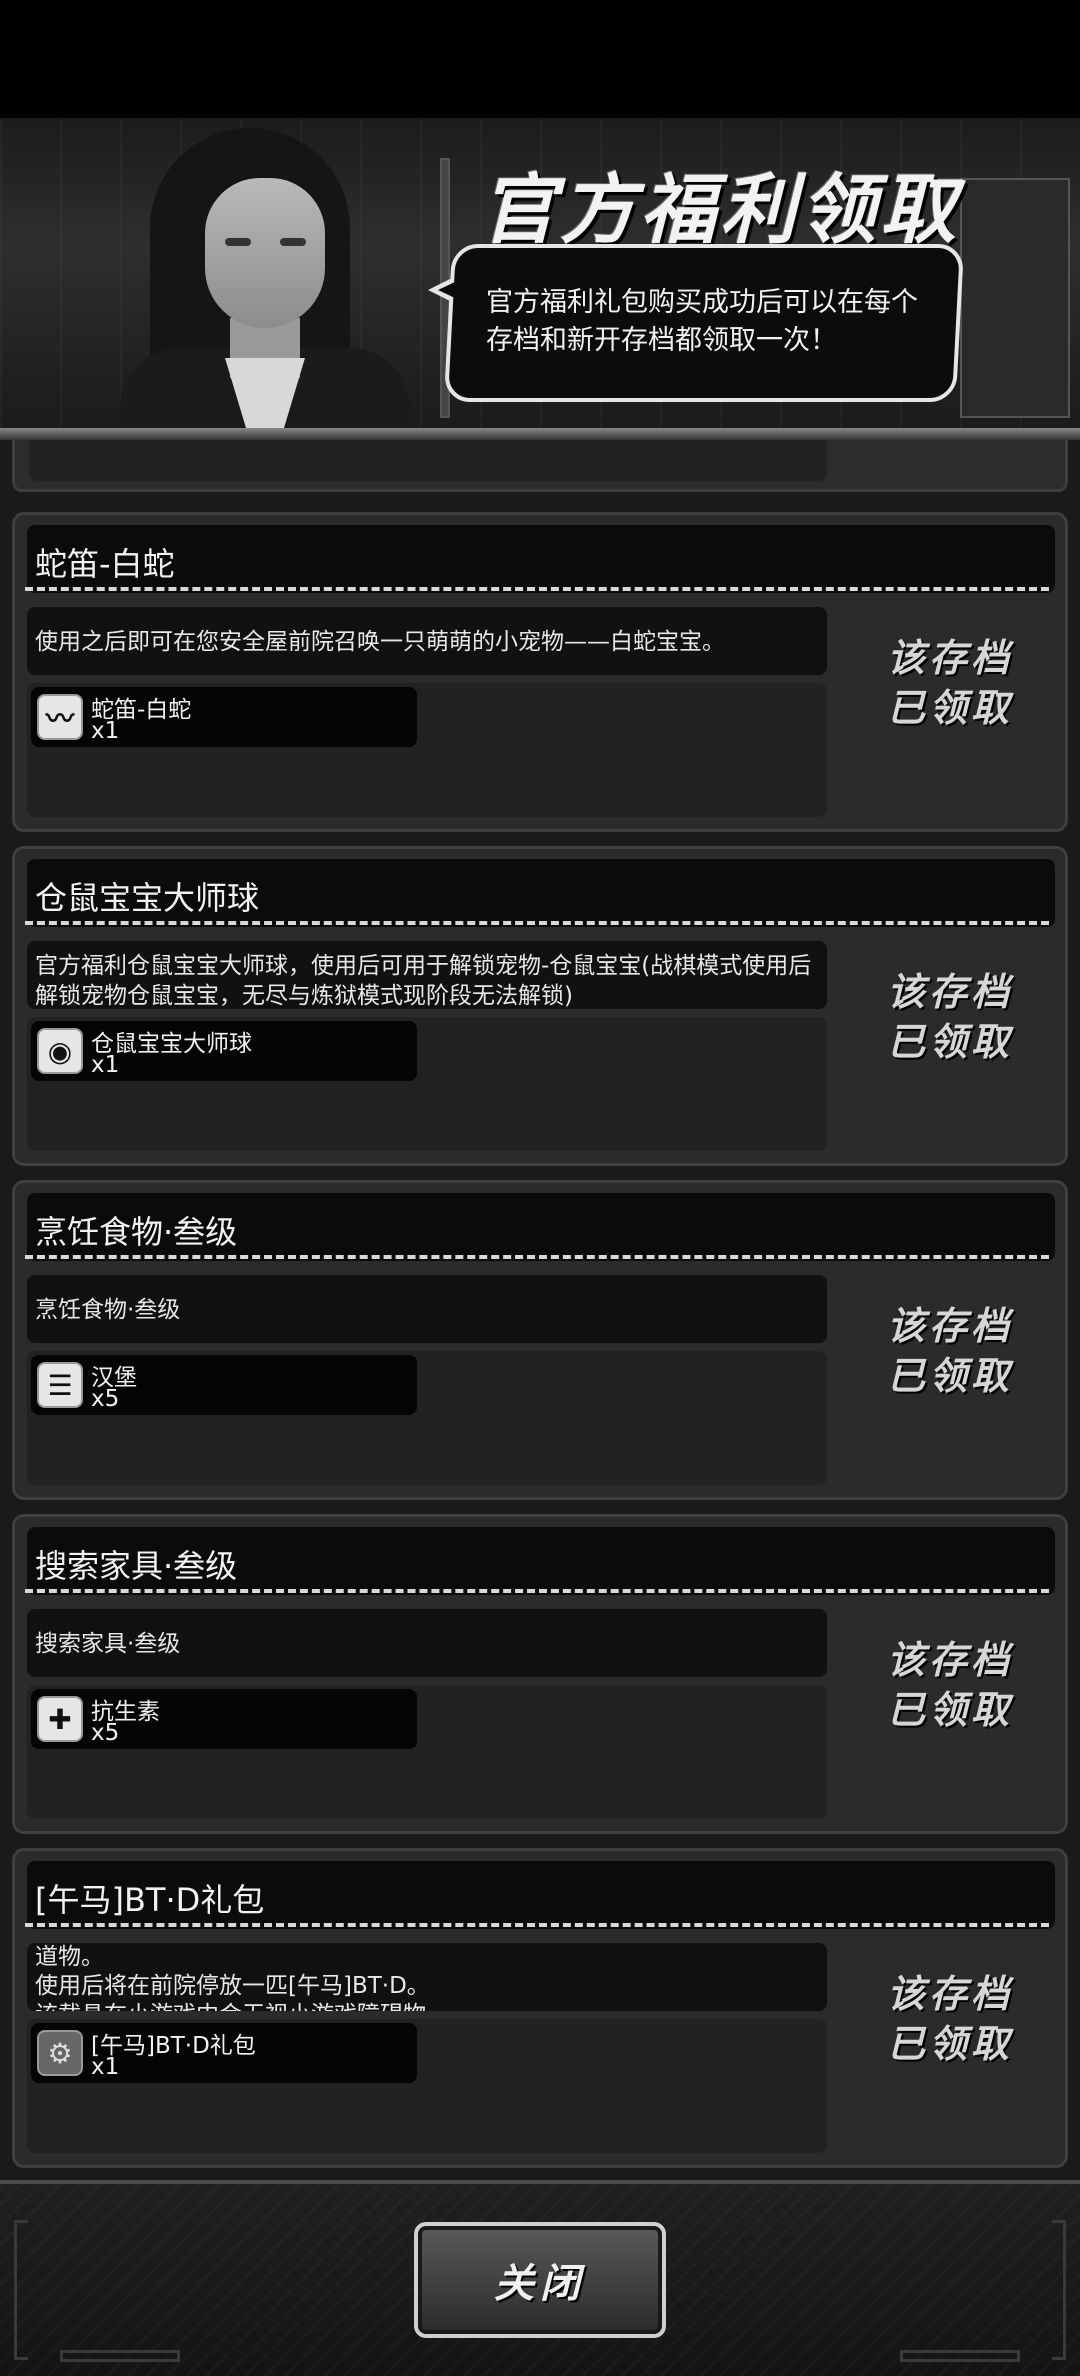  What do you see at coordinates (541, 1895) in the screenshot?
I see `card-header: [午马]BT·D礼包` at bounding box center [541, 1895].